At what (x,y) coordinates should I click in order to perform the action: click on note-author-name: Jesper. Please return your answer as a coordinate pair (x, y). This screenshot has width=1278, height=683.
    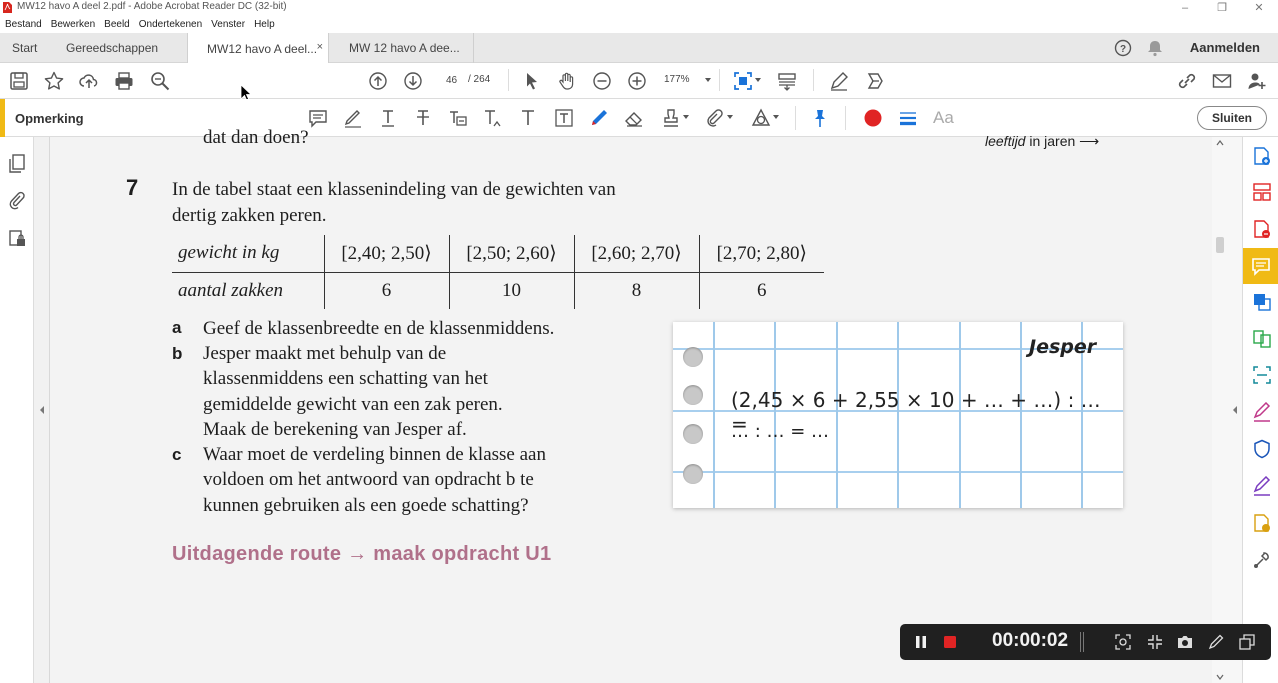
    Looking at the image, I should click on (1063, 347).